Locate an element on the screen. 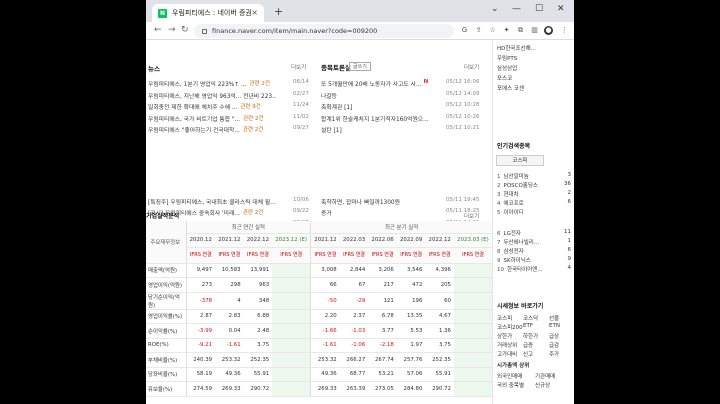  news-item: 우림피티에스, 1분기 영업익 223%↑ ... 관련 2건 06/14 is located at coordinates (233, 84).